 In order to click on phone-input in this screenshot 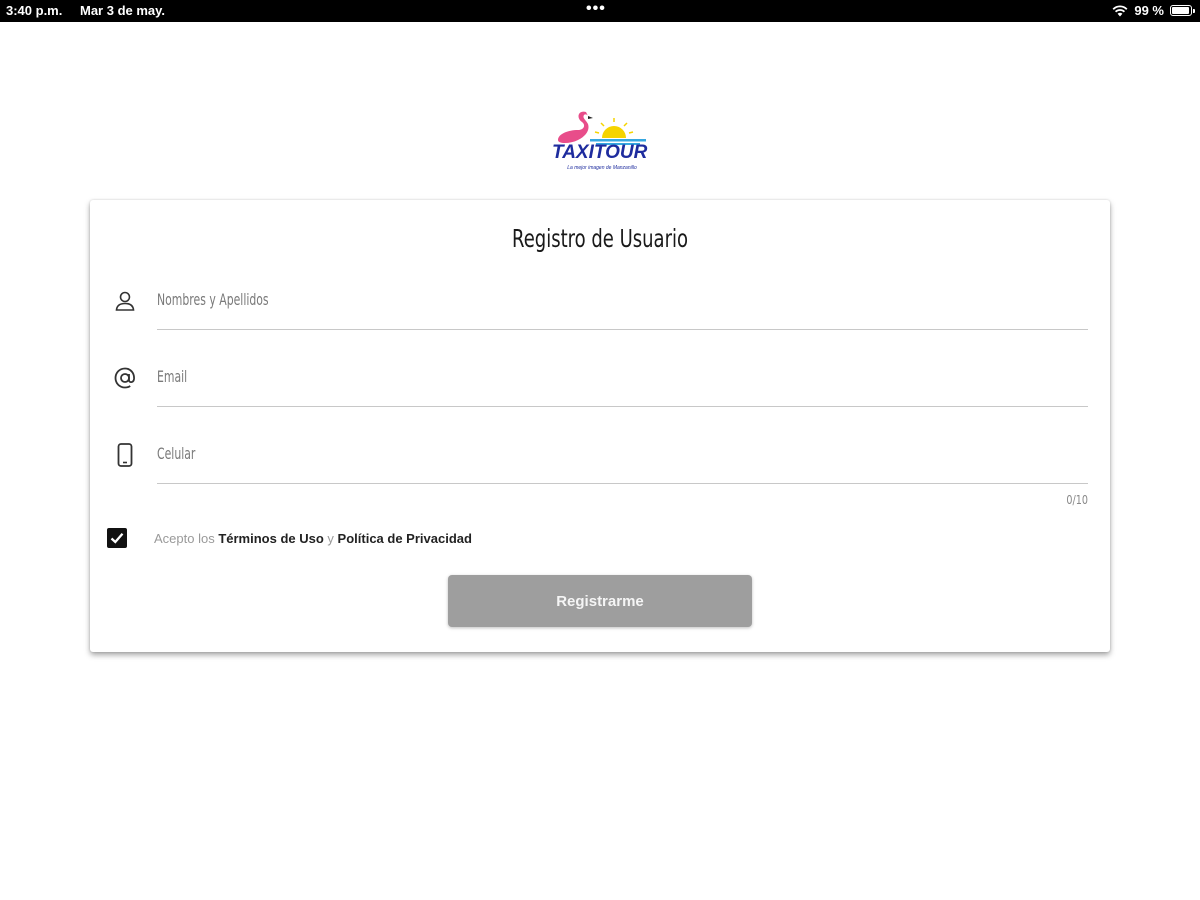, I will do `click(622, 456)`.